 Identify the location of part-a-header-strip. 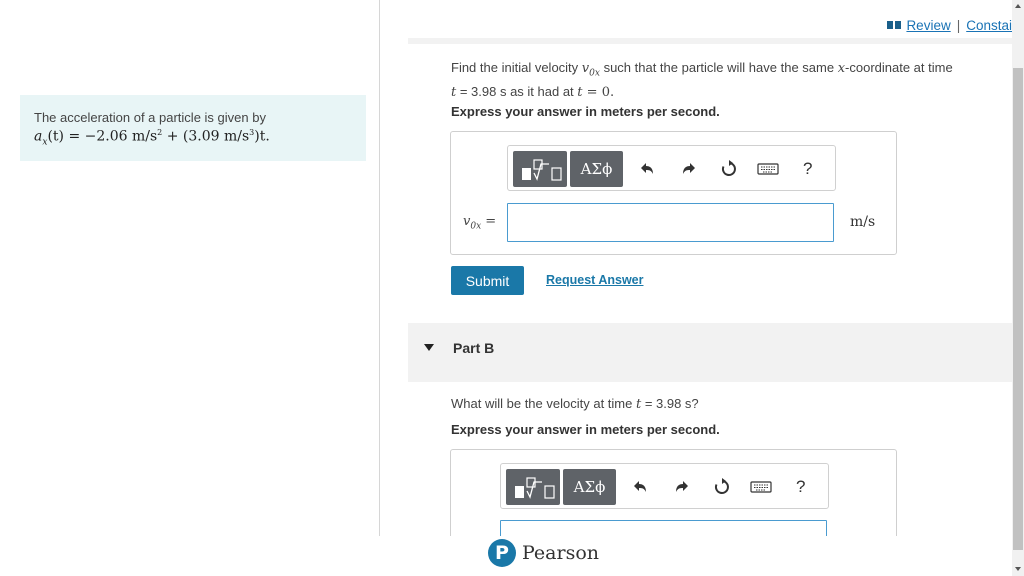
(710, 41).